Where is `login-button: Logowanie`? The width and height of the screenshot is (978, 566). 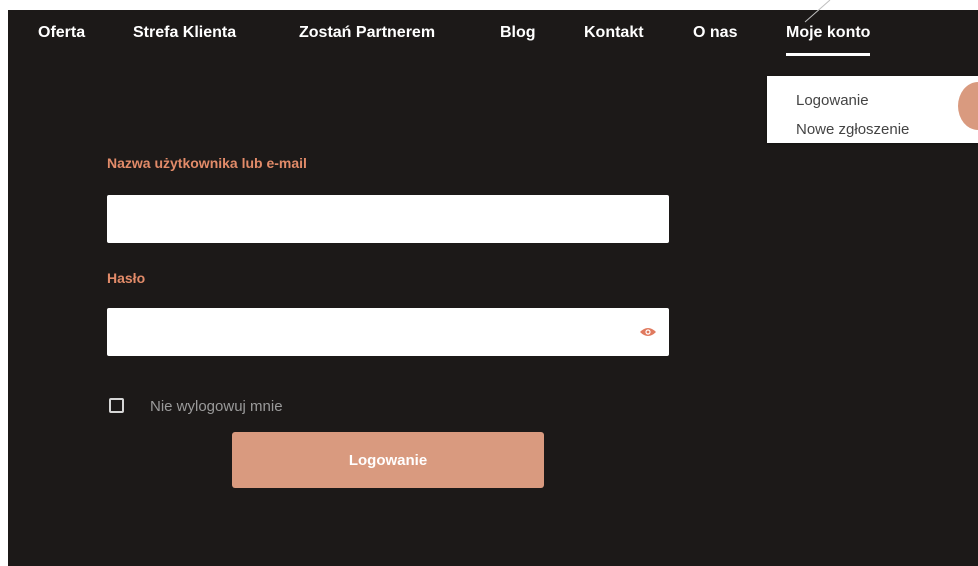 login-button: Logowanie is located at coordinates (388, 460).